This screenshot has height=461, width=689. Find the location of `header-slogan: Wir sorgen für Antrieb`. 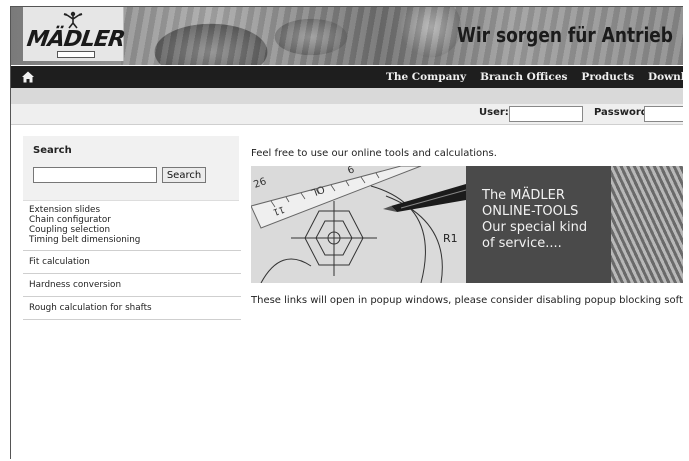

header-slogan: Wir sorgen für Antrieb is located at coordinates (565, 35).